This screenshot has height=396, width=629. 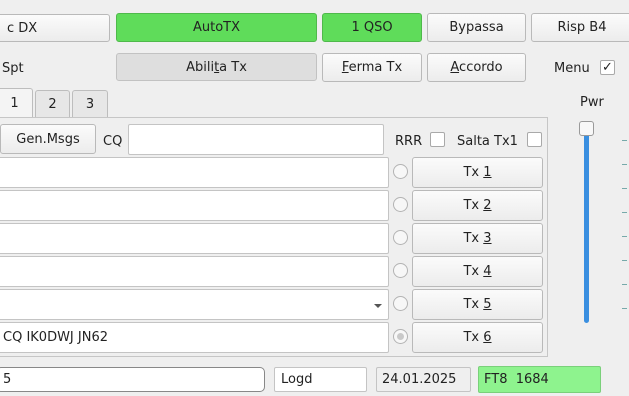 I want to click on tx4-label: Tx 4, so click(x=477, y=271).